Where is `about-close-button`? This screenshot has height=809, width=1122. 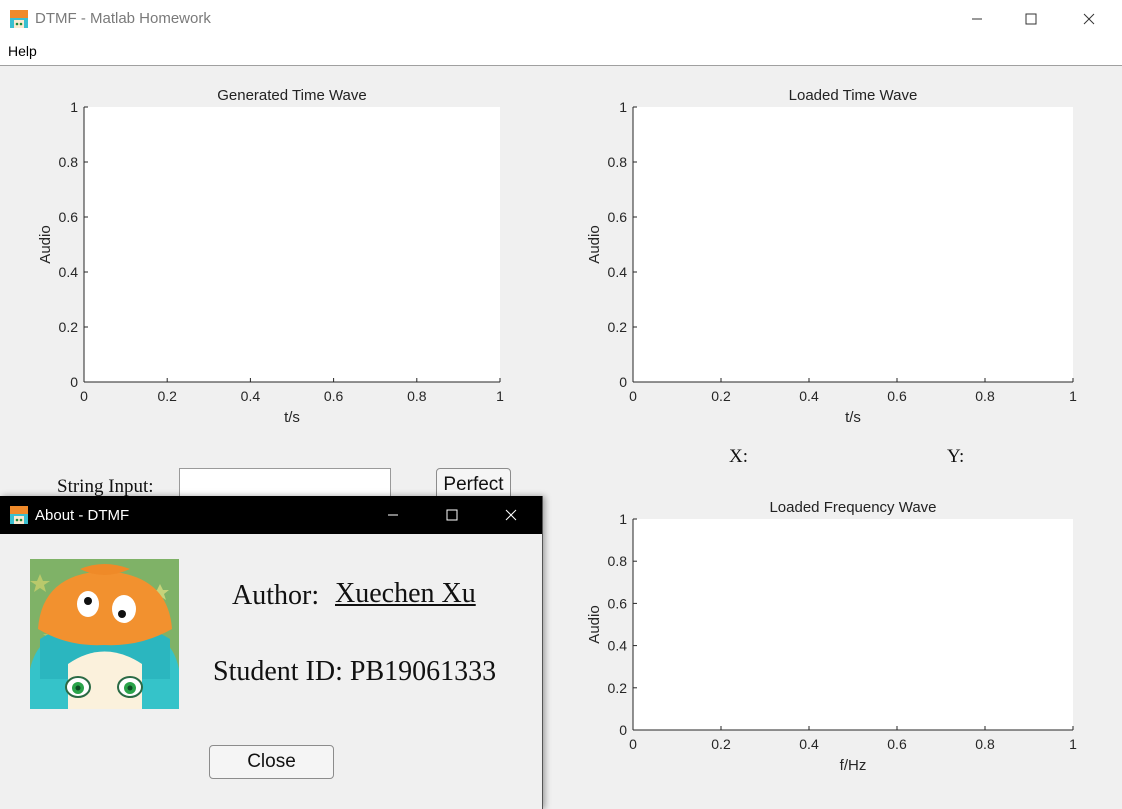
about-close-button is located at coordinates (511, 515).